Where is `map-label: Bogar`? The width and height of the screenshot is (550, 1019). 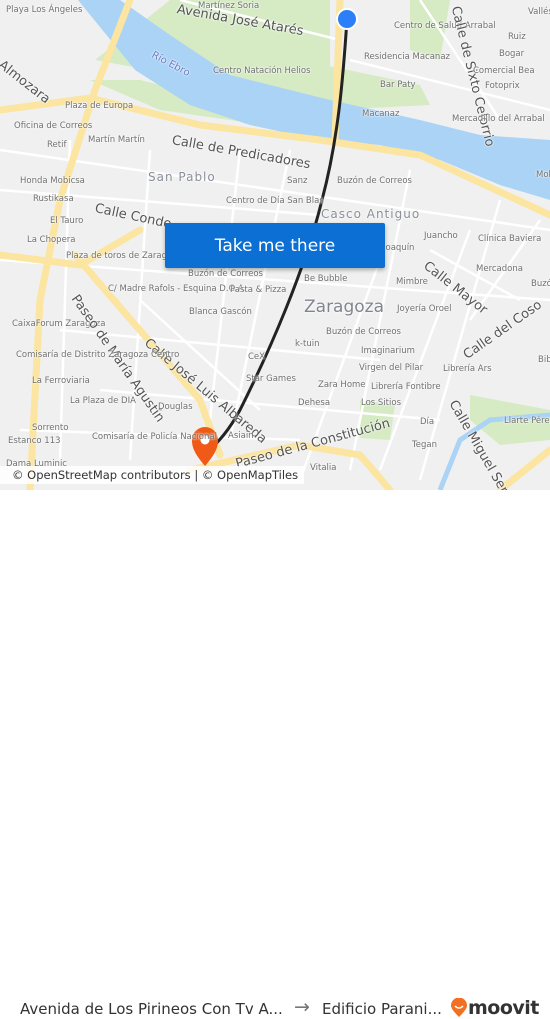
map-label: Bogar is located at coordinates (512, 54).